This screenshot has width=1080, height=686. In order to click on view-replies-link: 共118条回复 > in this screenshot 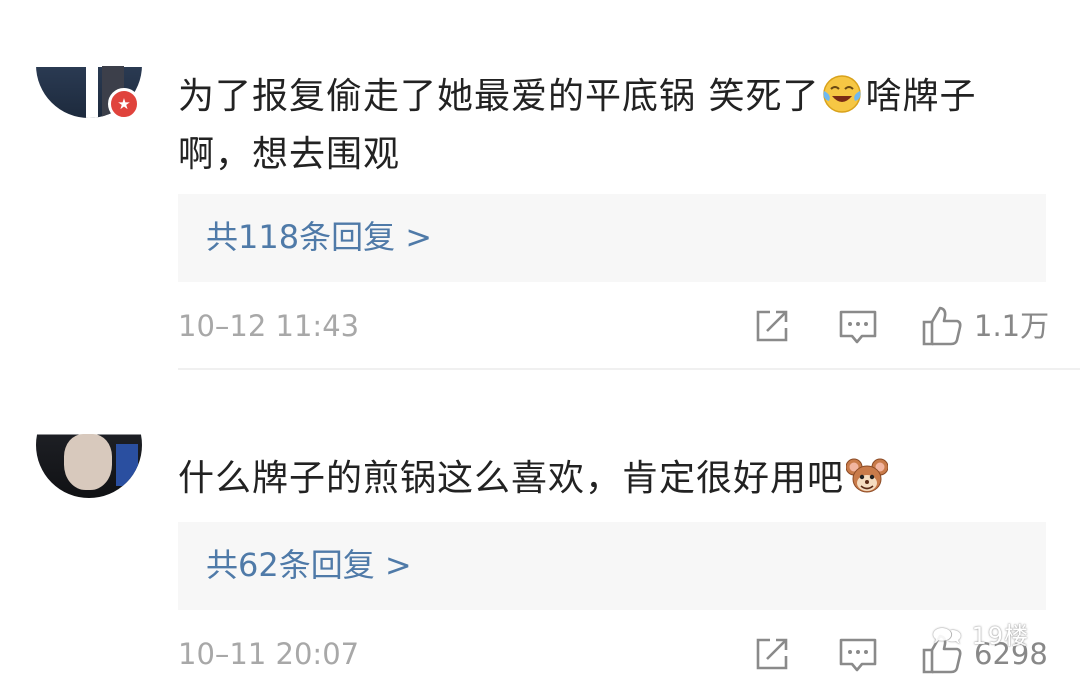, I will do `click(319, 237)`.